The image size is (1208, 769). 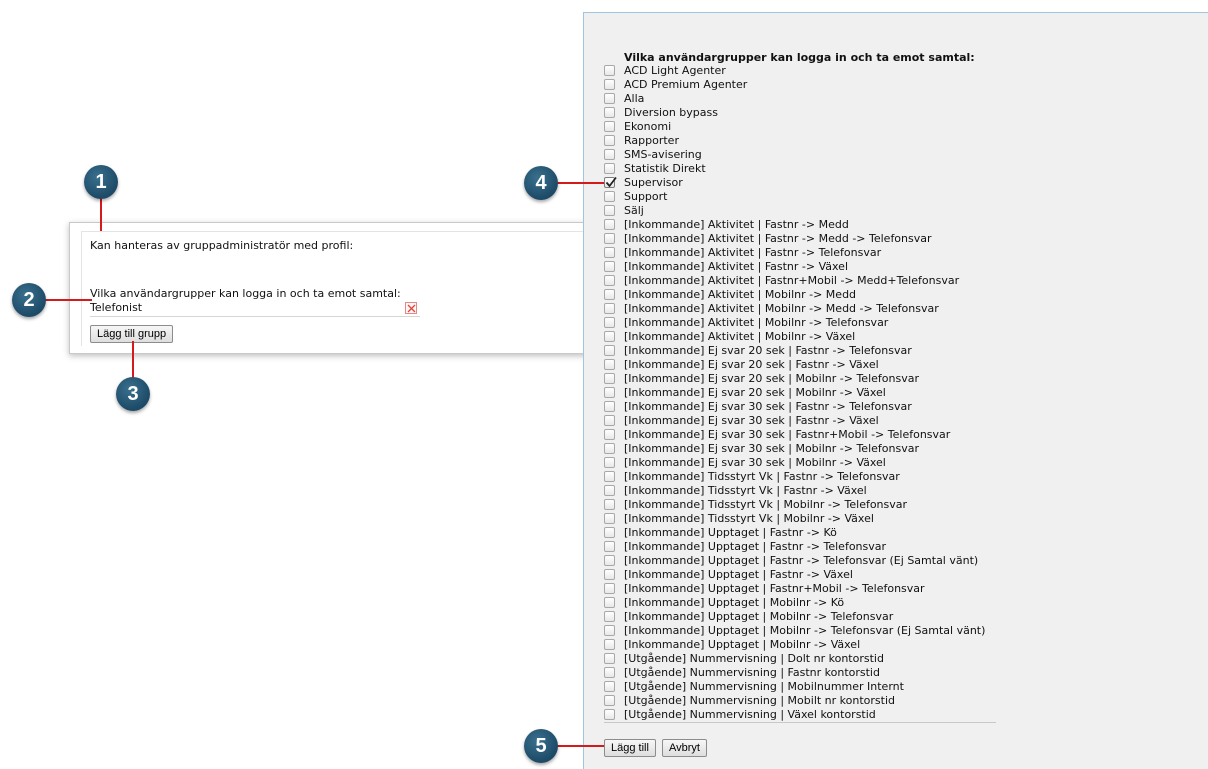 I want to click on group-option-label: ACD Light Agenter, so click(x=675, y=70).